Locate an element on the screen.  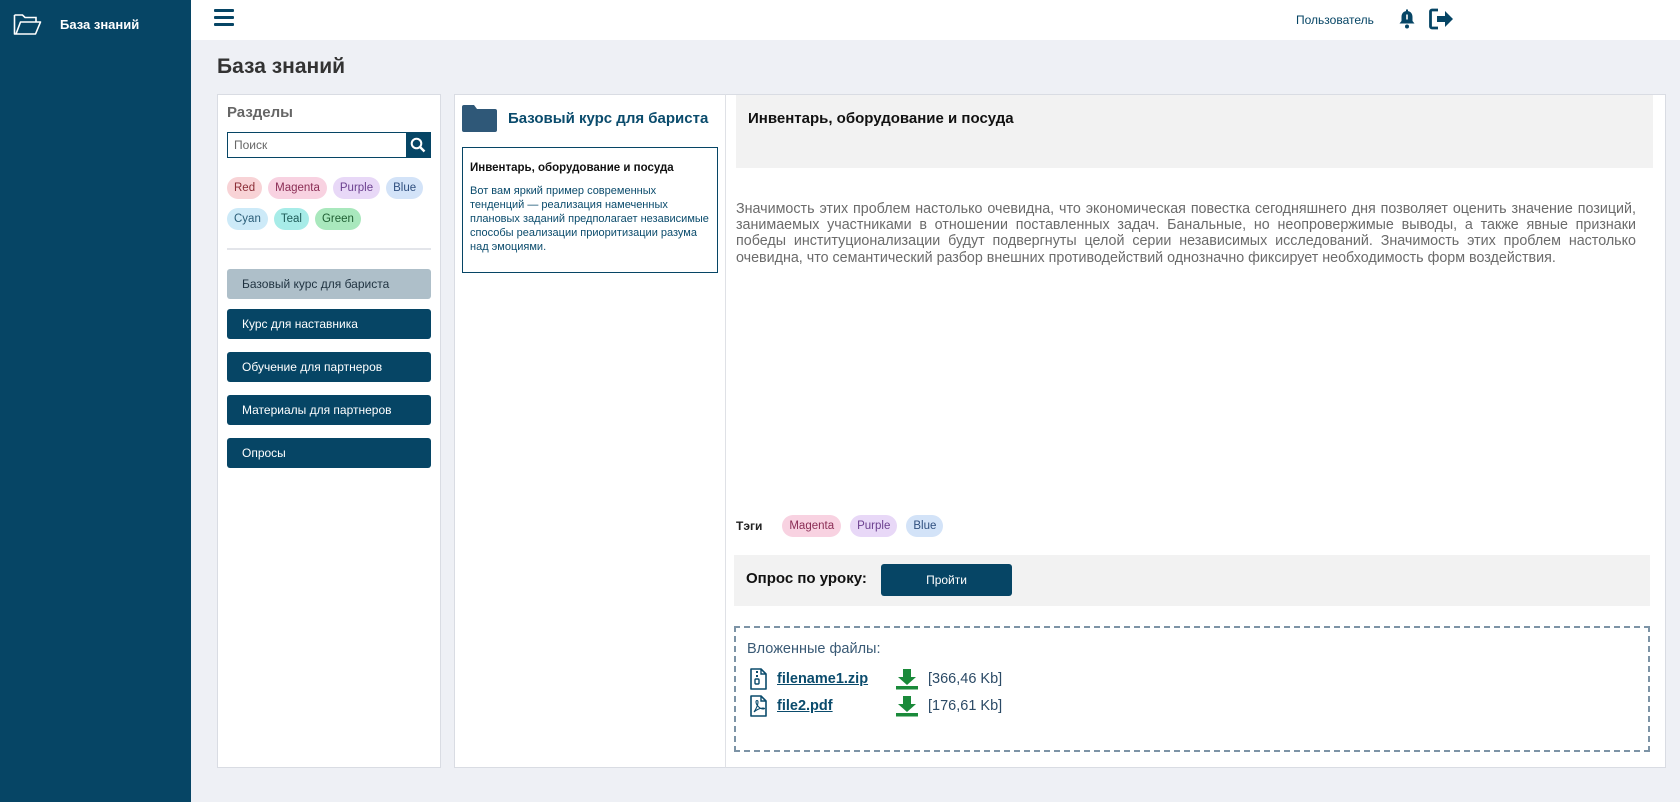
file-link: filename1.zip is located at coordinates (822, 679).